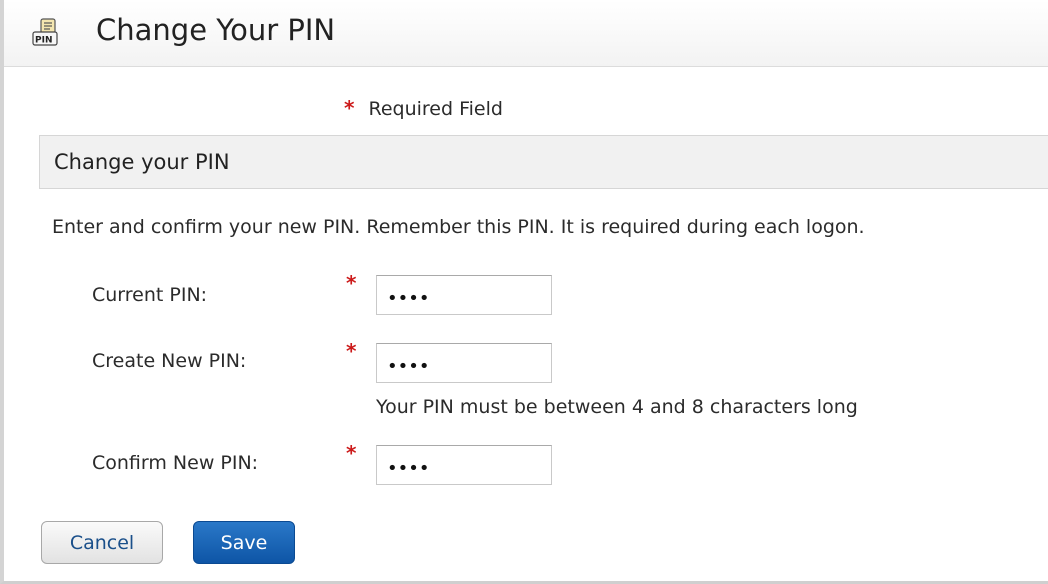 The width and height of the screenshot is (1048, 584). I want to click on required-marker: *, so click(349, 108).